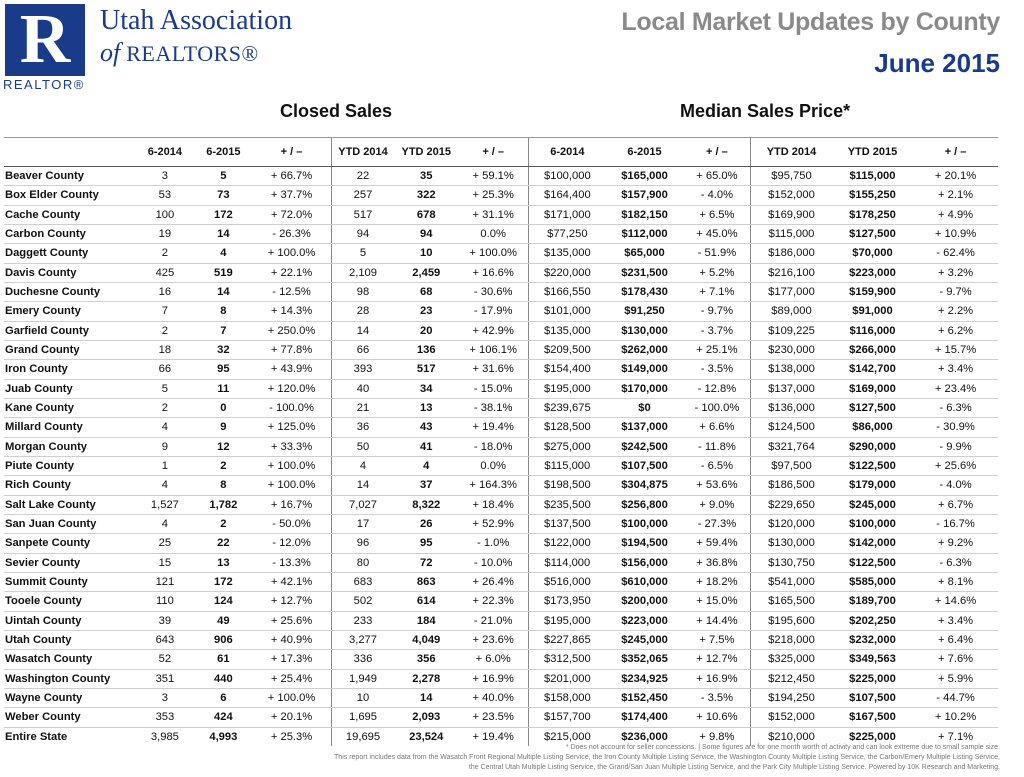 The width and height of the screenshot is (1024, 777). Describe the element at coordinates (567, 698) in the screenshot. I see `table-cell: $158,000` at that location.